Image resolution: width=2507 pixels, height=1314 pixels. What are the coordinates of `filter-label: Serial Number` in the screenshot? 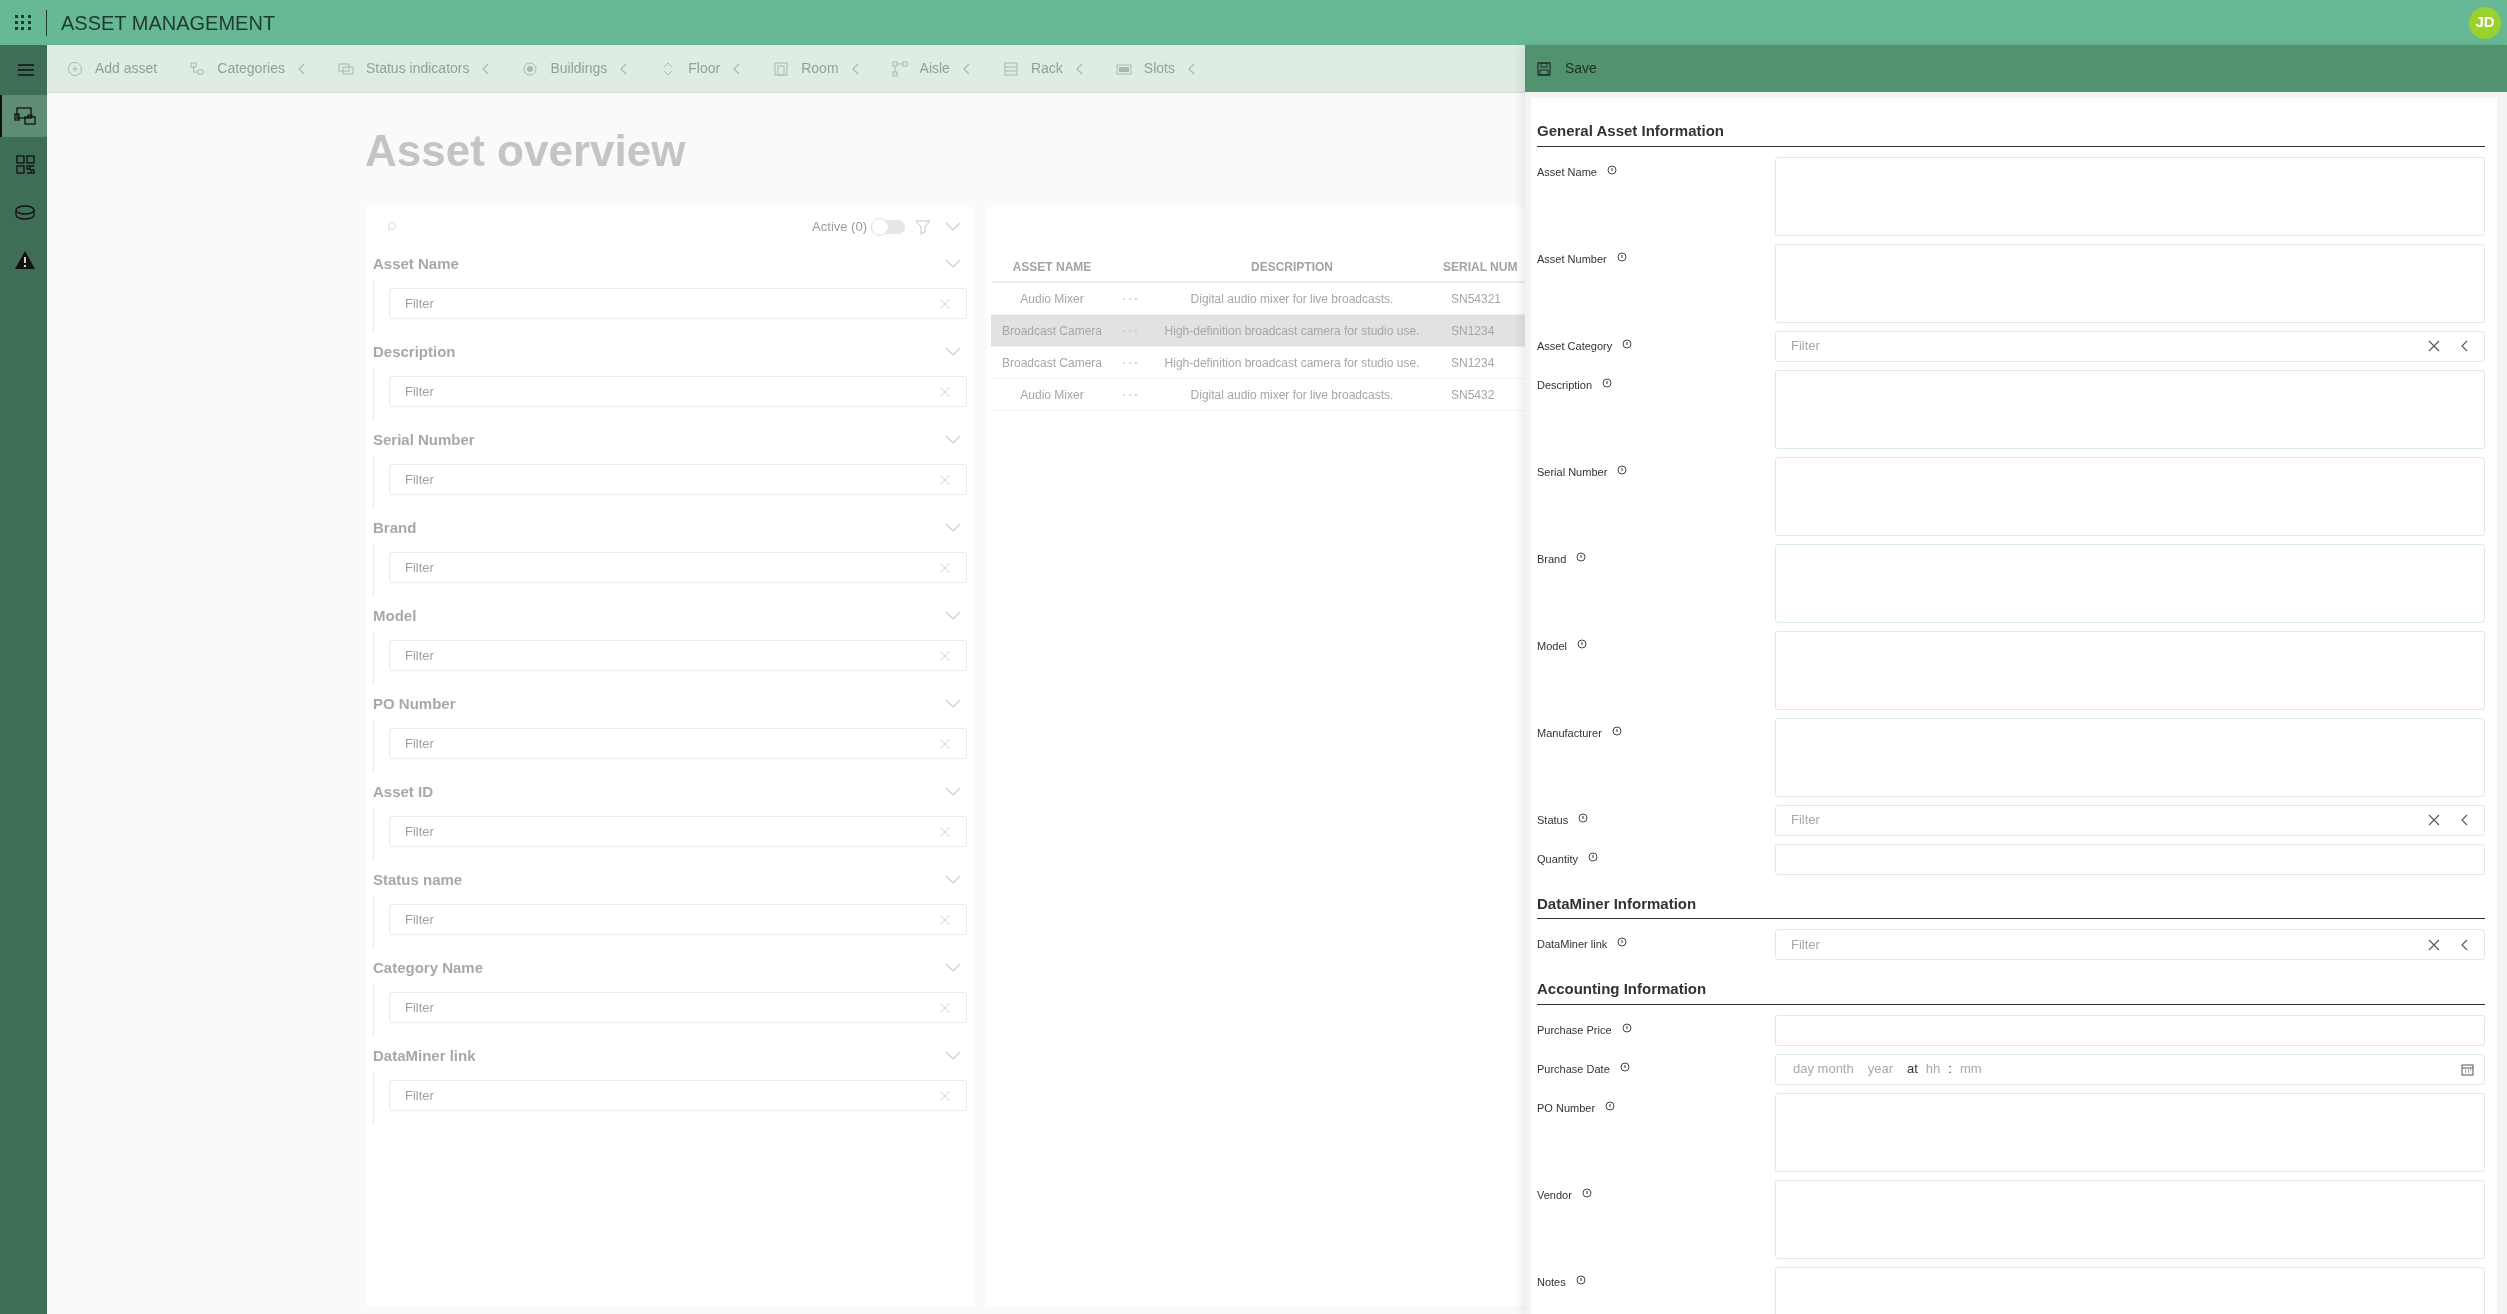 It's located at (424, 439).